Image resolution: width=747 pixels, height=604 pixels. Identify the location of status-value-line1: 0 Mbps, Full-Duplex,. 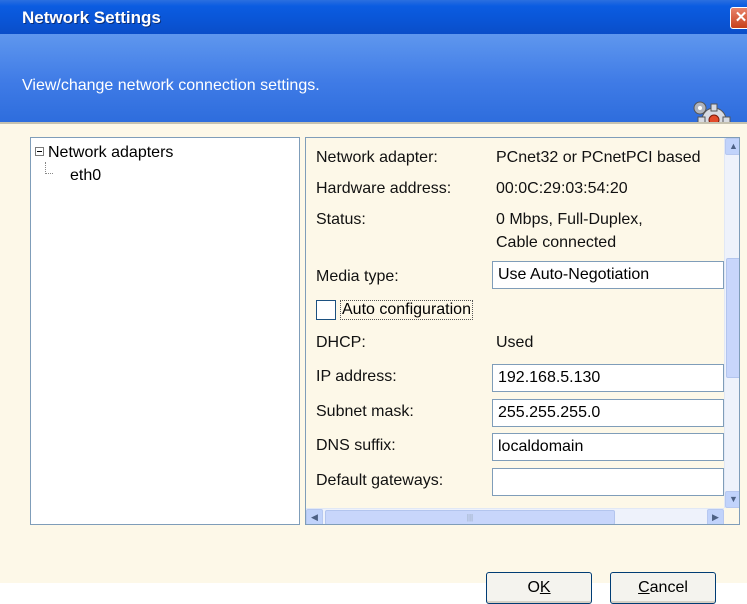
(569, 219).